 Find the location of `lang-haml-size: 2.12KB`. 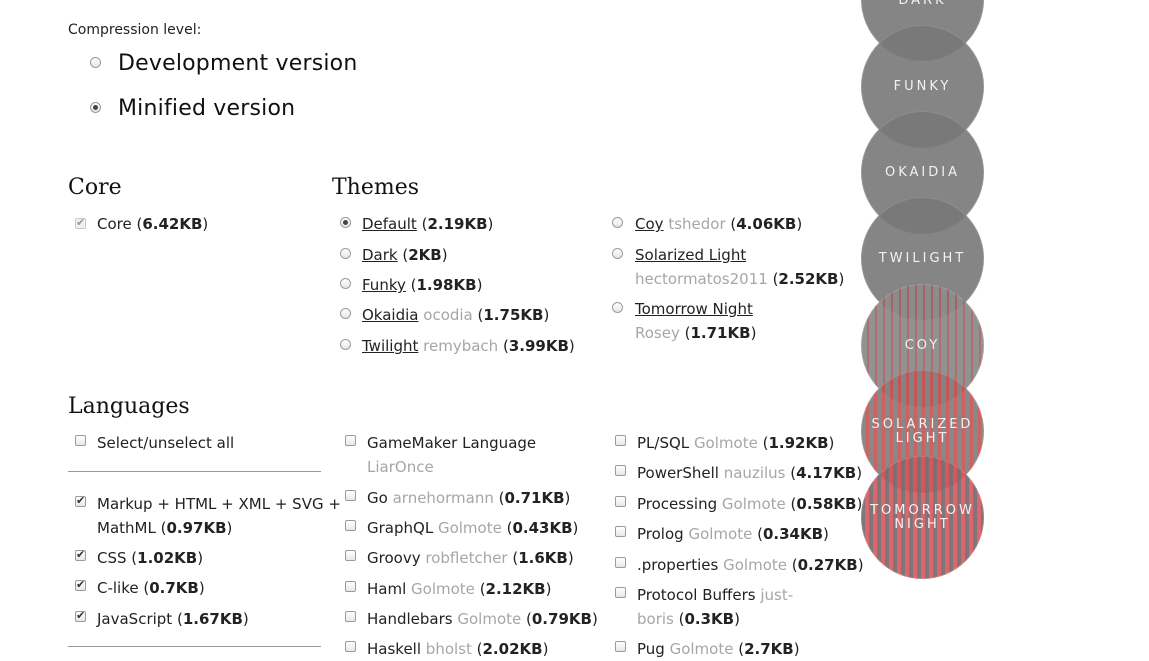

lang-haml-size: 2.12KB is located at coordinates (515, 589).